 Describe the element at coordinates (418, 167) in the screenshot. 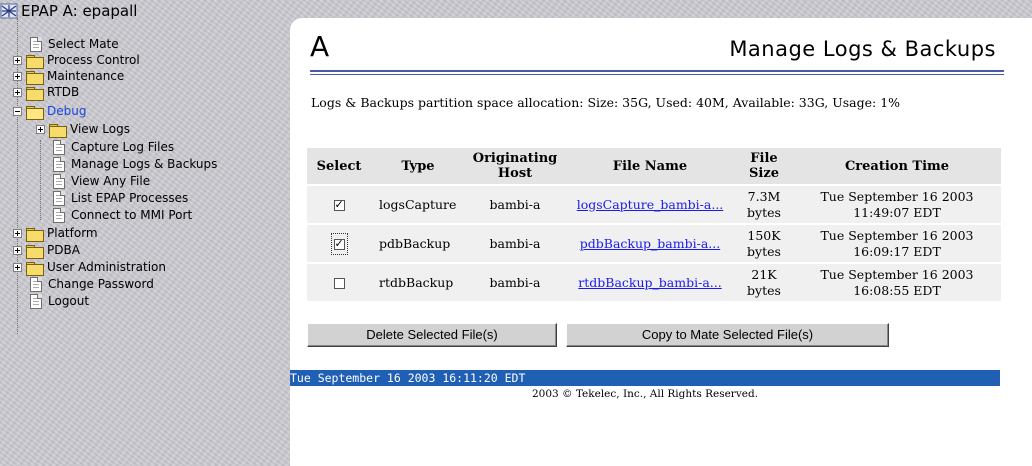

I see `column-header-type: Type` at that location.